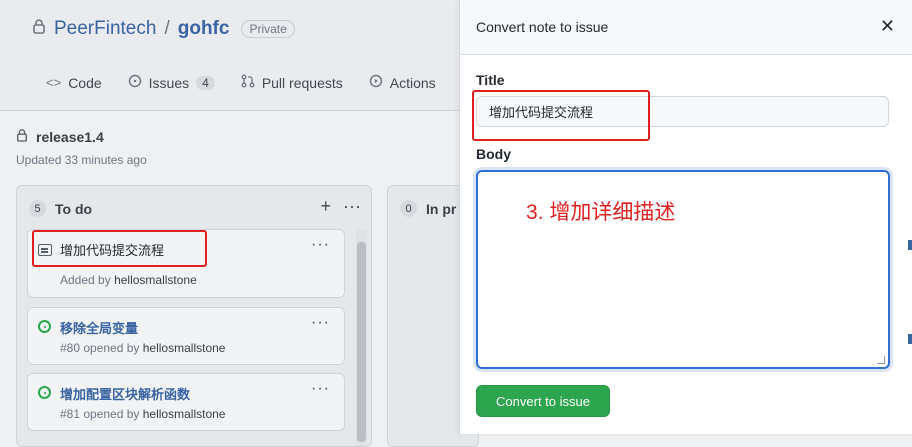  What do you see at coordinates (142, 414) in the screenshot?
I see `card-meta: #81 opened by hellosmallstone` at bounding box center [142, 414].